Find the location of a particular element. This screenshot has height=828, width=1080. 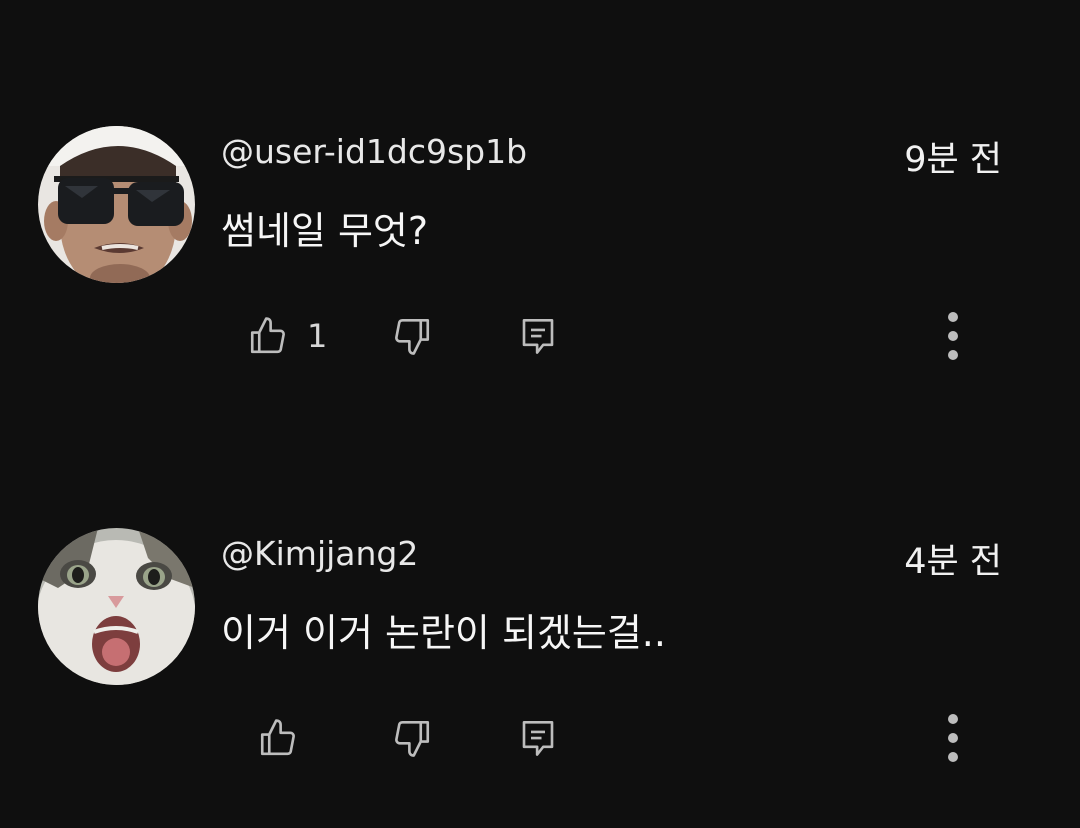

comment-actions is located at coordinates (540, 738).